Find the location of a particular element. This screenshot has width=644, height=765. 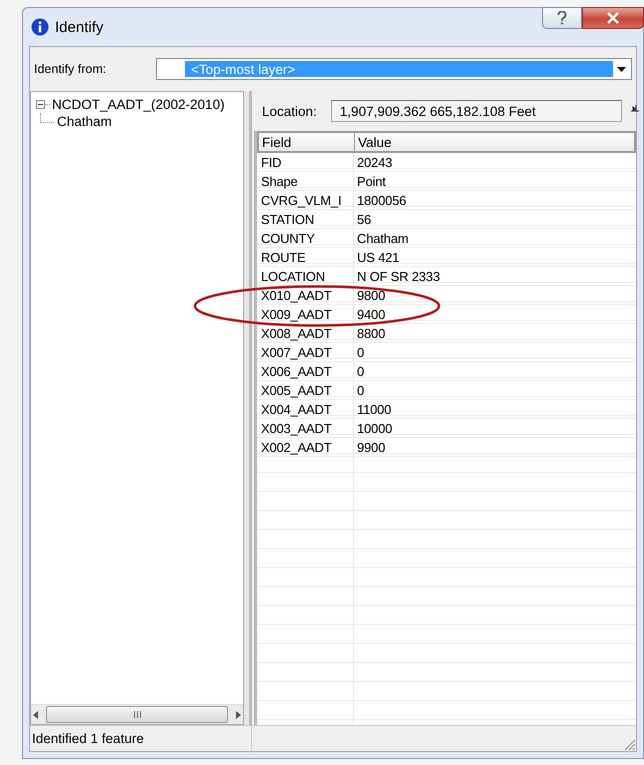

close-button is located at coordinates (613, 18).